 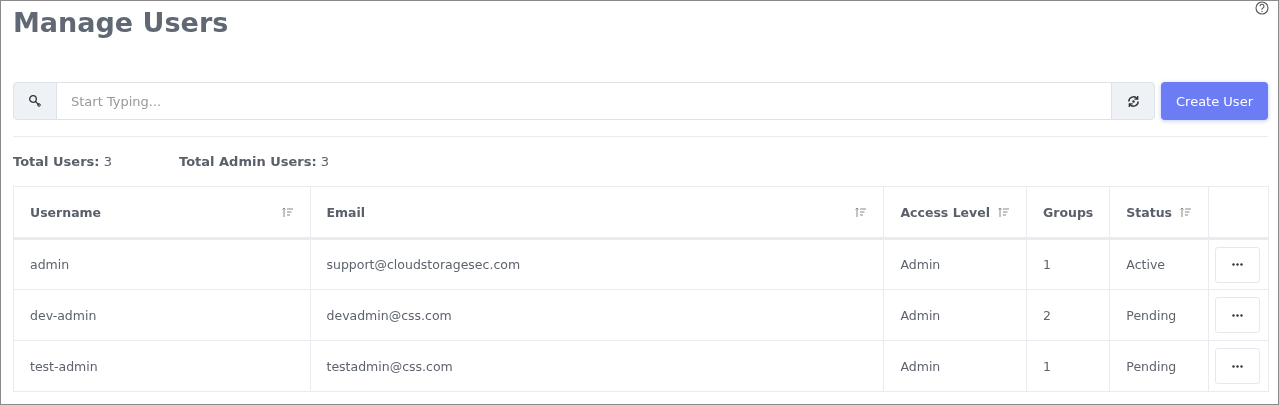 I want to click on table-cell: admin, so click(x=161, y=264).